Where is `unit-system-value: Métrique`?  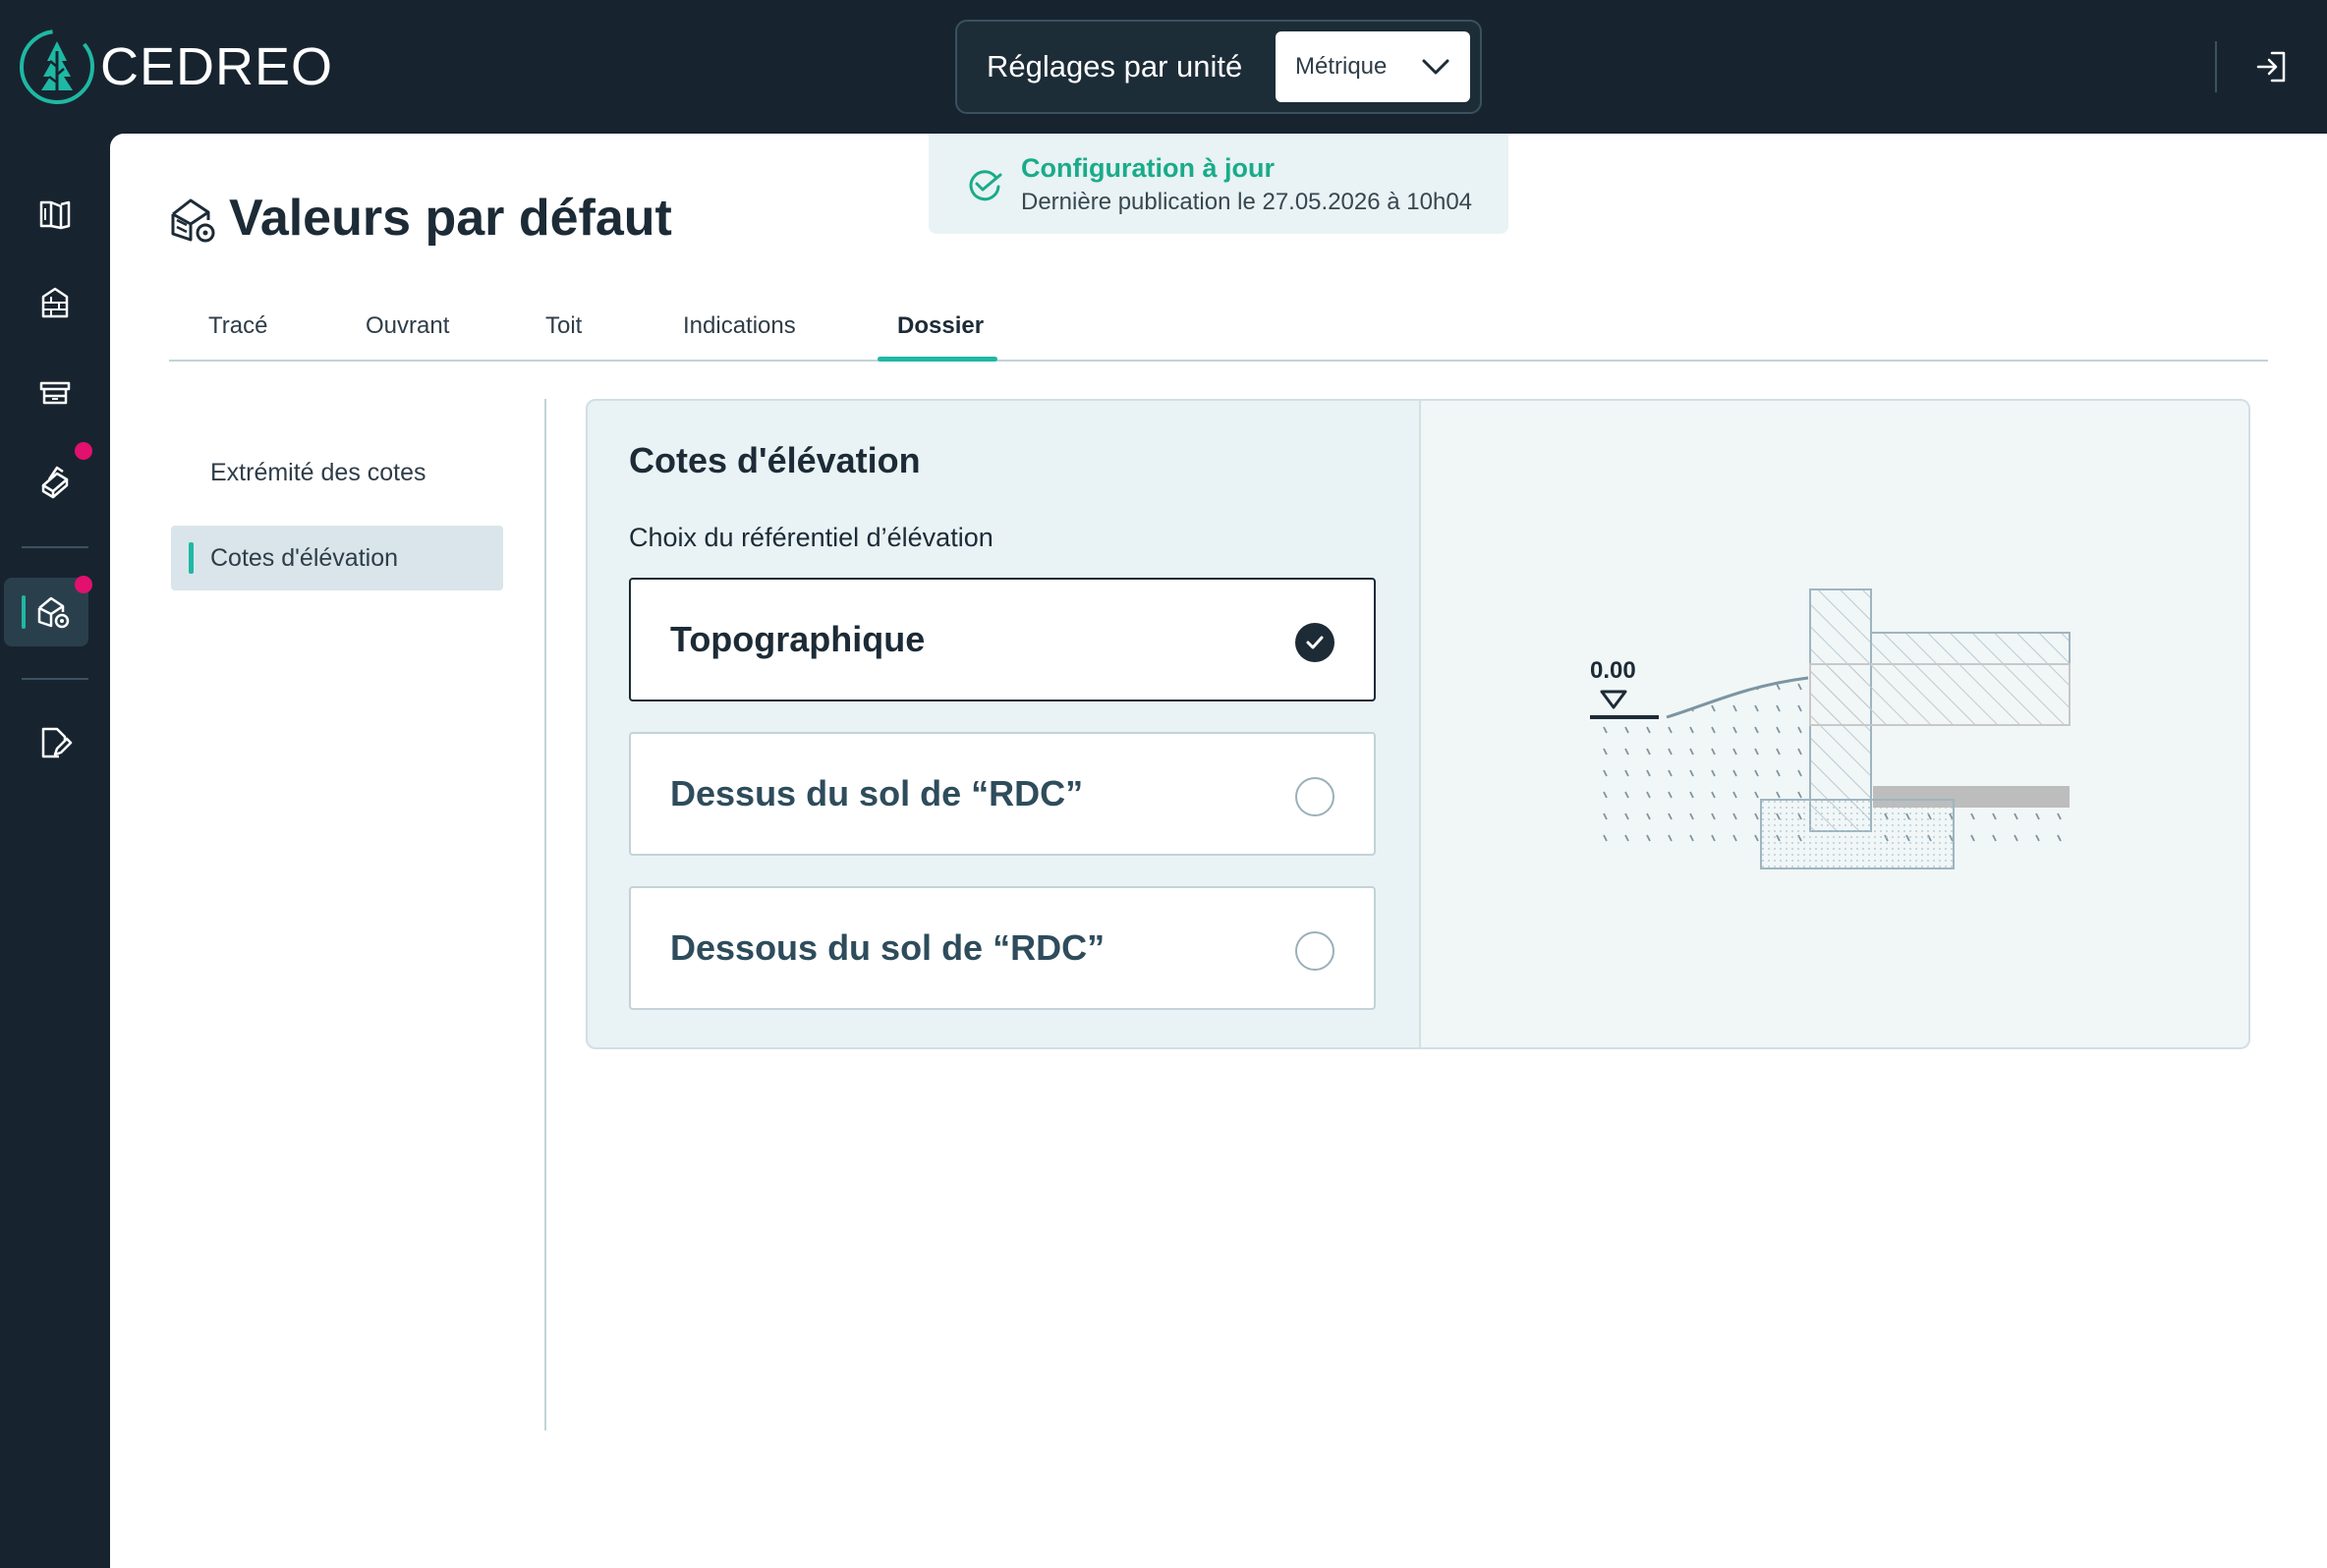 unit-system-value: Métrique is located at coordinates (1342, 66).